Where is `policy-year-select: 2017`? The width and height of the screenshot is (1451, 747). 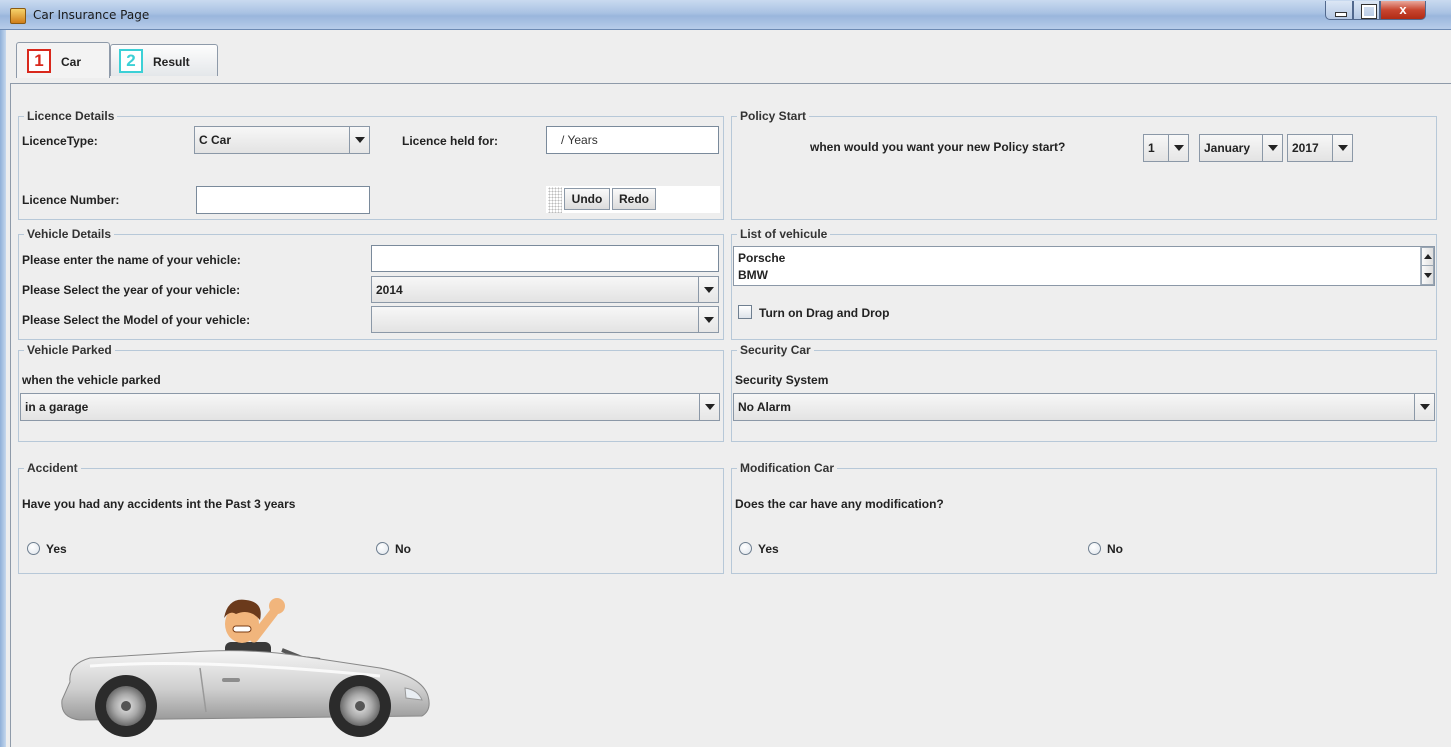
policy-year-select: 2017 is located at coordinates (1320, 148).